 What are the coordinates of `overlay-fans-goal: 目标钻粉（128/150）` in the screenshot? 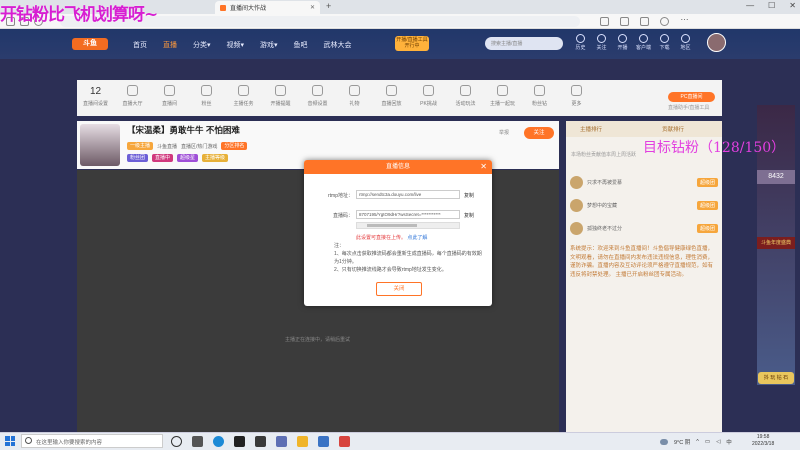 It's located at (714, 148).